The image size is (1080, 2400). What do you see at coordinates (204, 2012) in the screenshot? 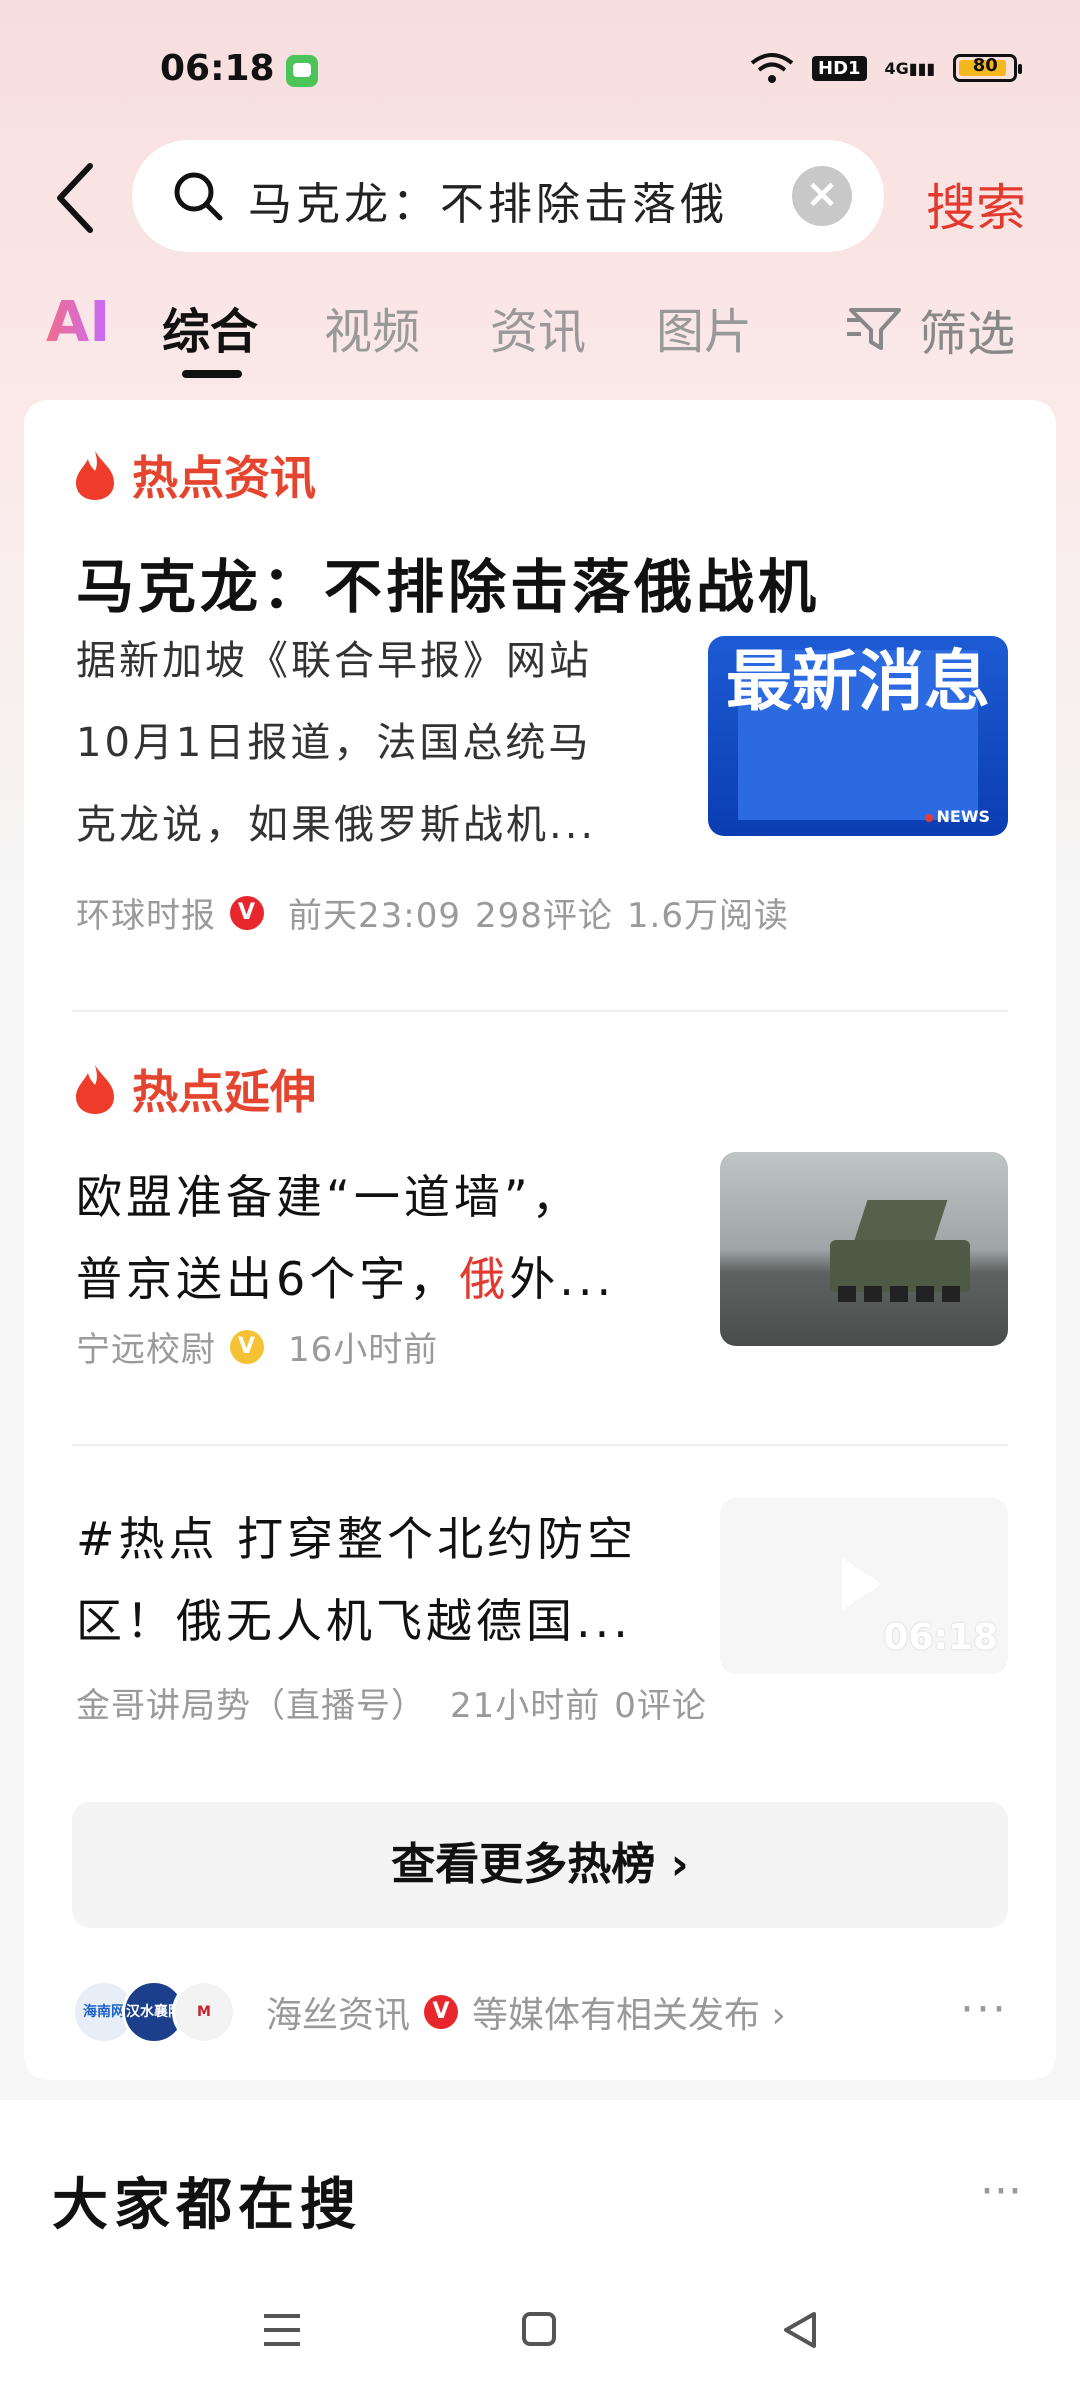
I see `avatar: M` at bounding box center [204, 2012].